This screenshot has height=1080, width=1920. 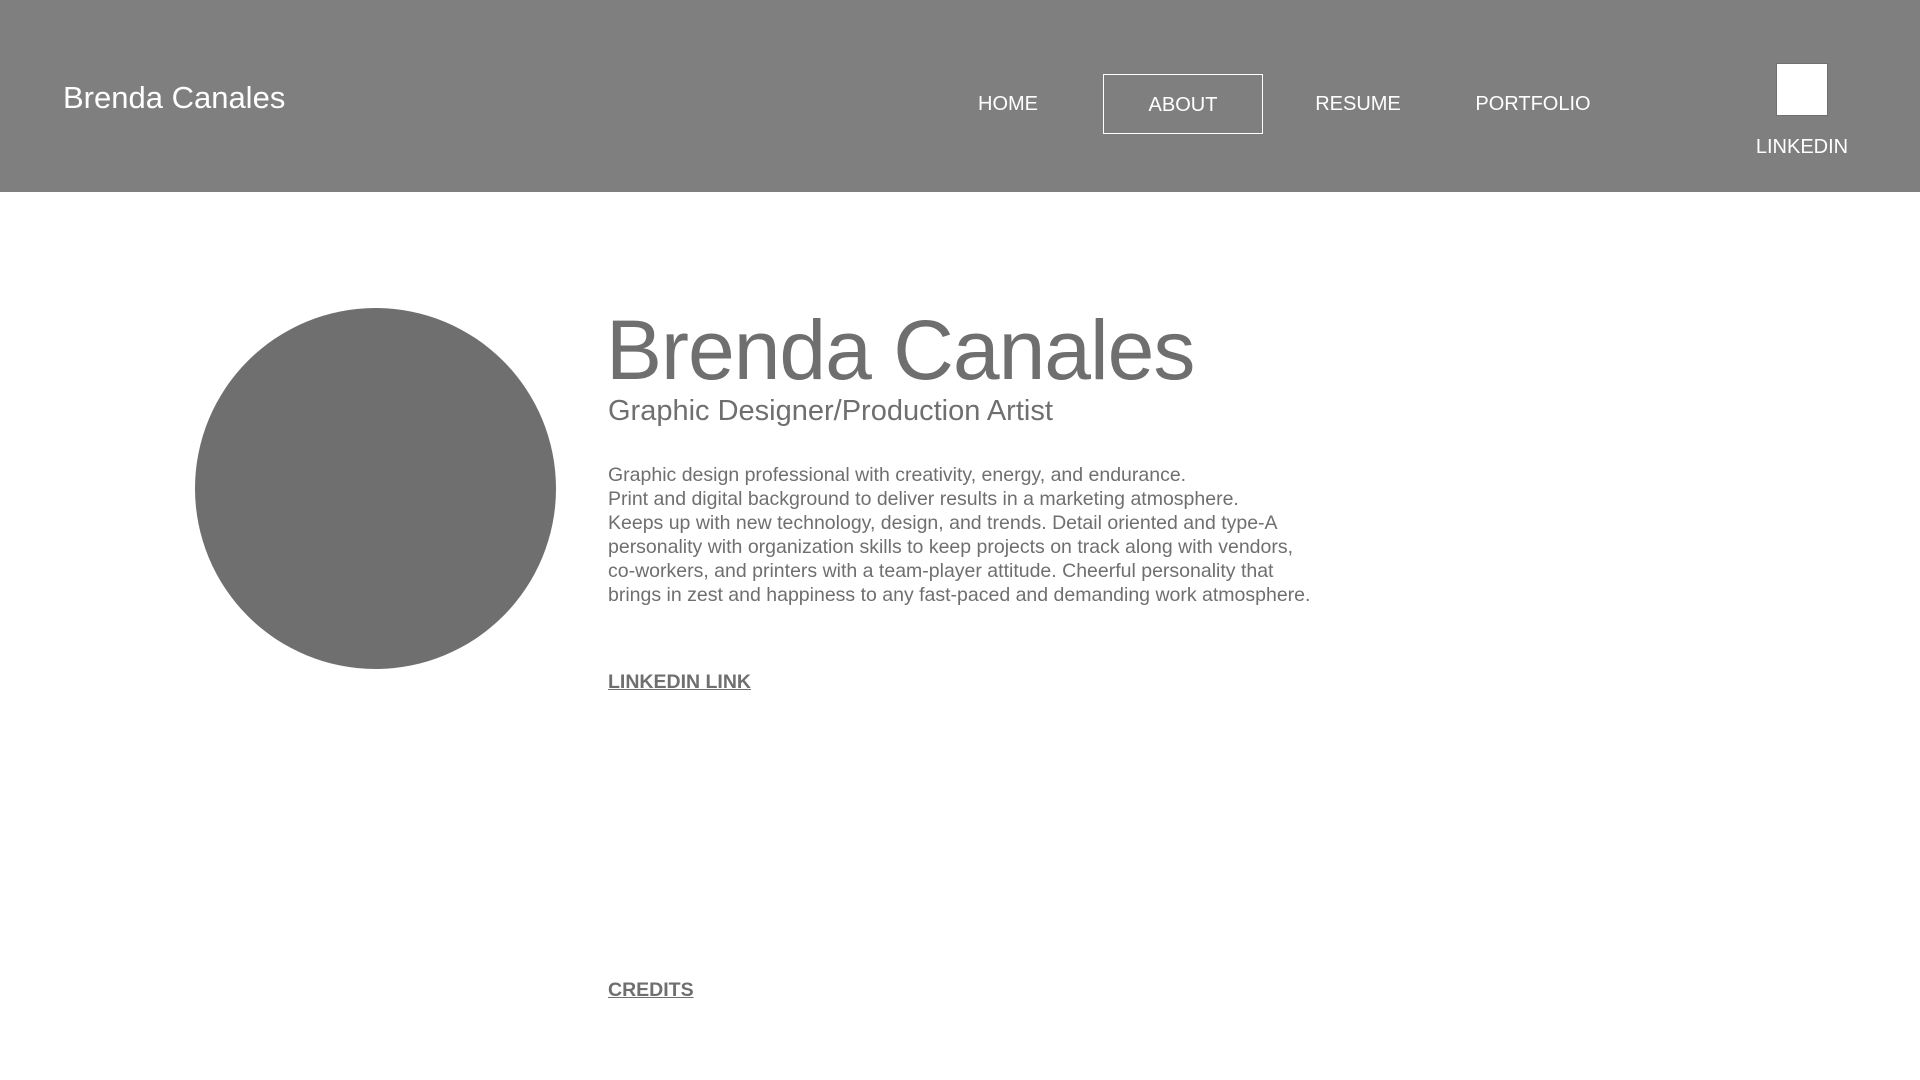 I want to click on nav-home: HOME, so click(x=1008, y=104).